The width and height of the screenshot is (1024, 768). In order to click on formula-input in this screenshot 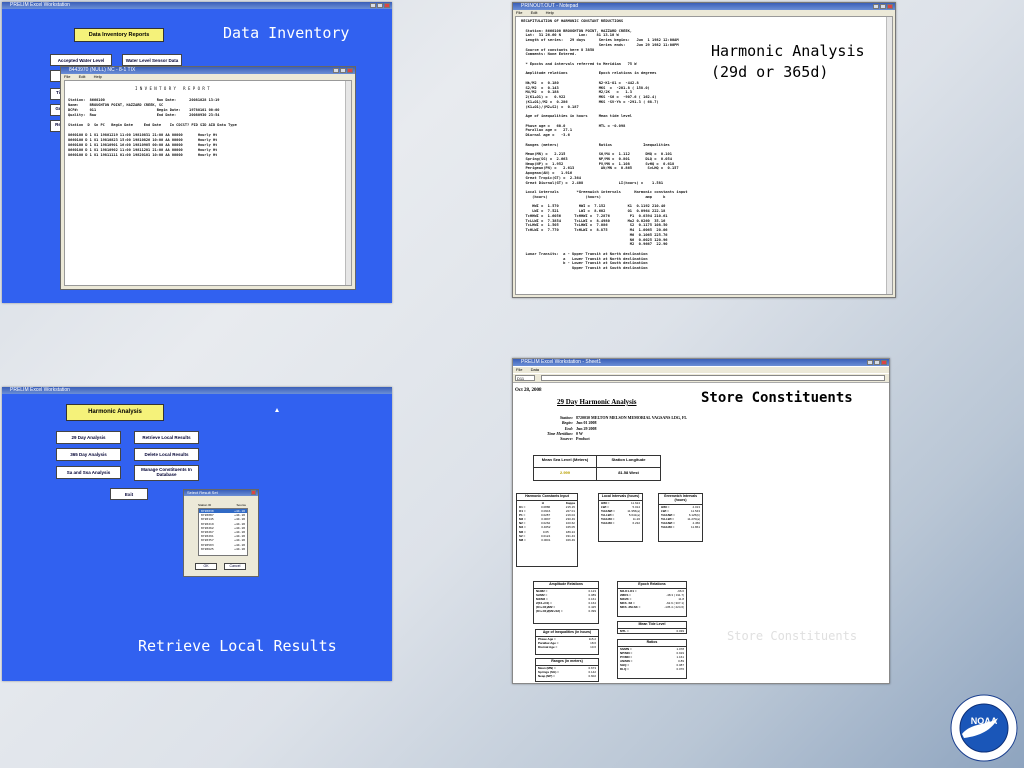, I will do `click(713, 378)`.